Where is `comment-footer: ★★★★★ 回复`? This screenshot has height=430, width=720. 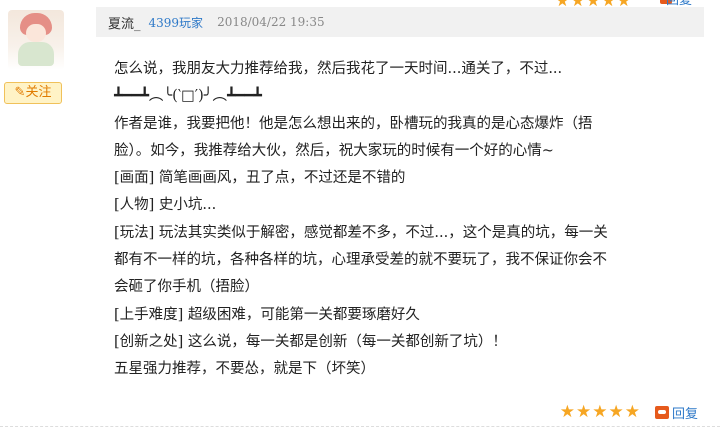 comment-footer: ★★★★★ 回复 is located at coordinates (629, 412).